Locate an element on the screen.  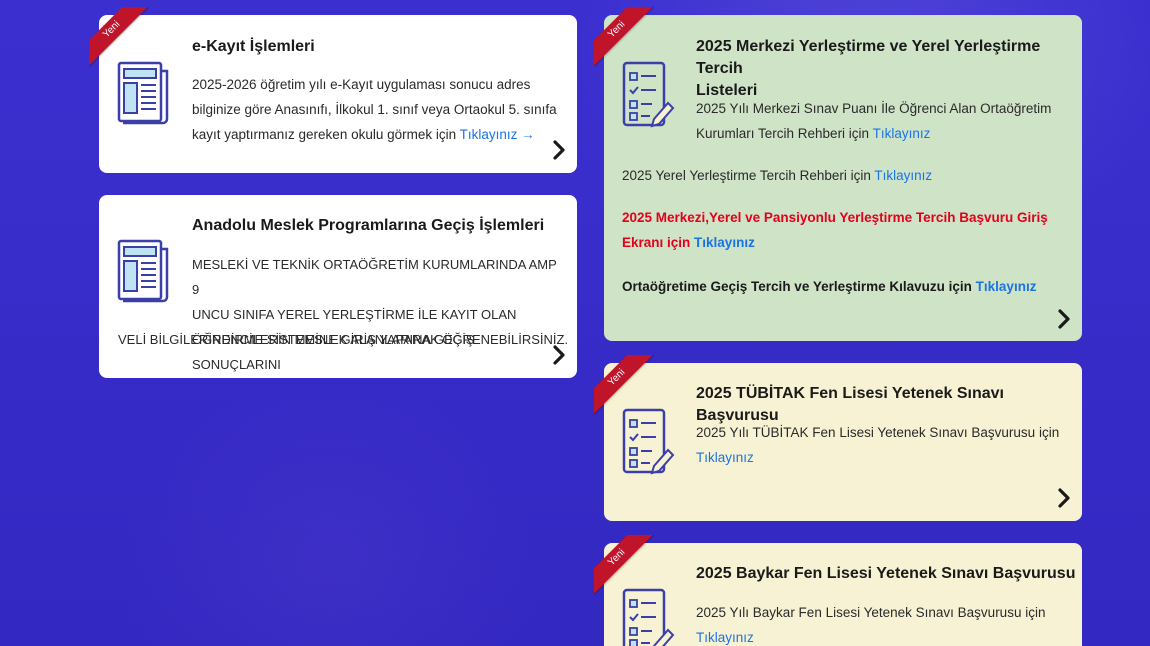
tiklayiniz-link: Tıklayınız → is located at coordinates (497, 134).